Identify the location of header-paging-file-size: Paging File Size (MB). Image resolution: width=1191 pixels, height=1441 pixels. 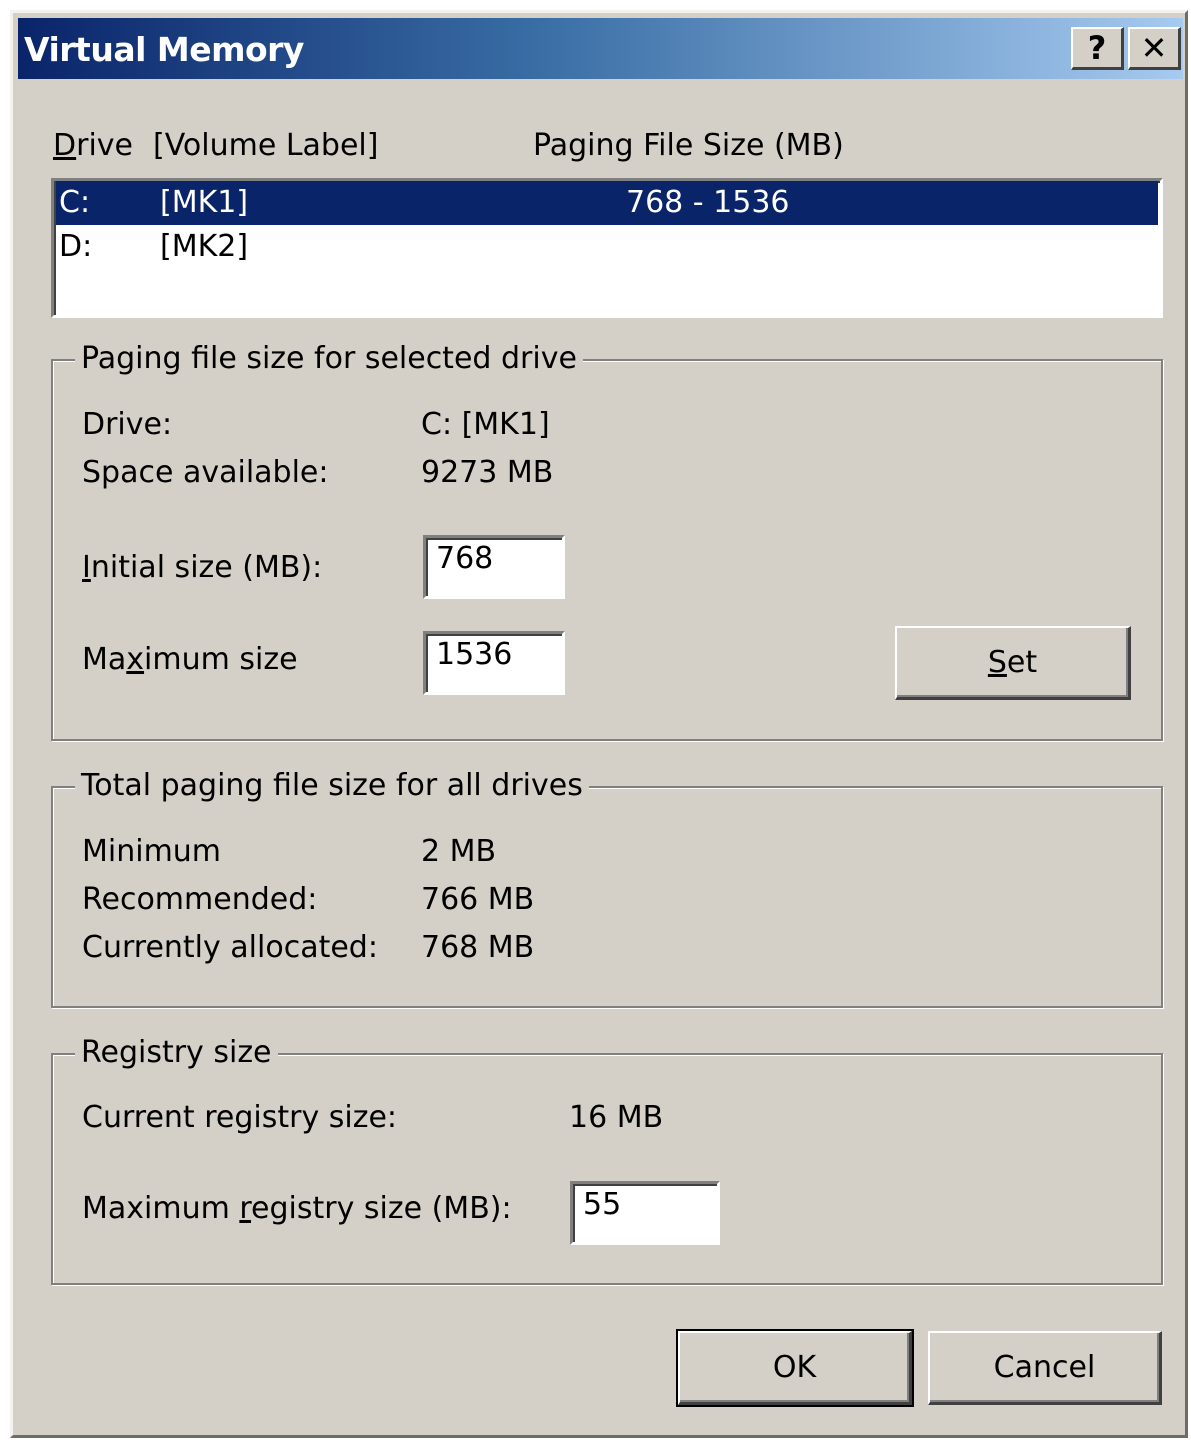
(688, 145).